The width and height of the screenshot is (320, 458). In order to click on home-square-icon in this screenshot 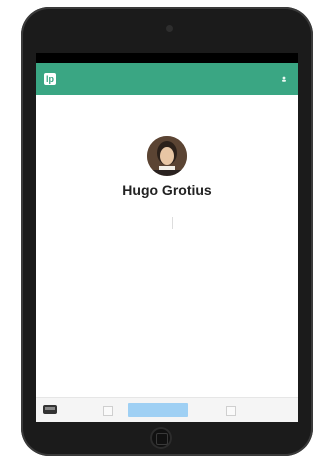, I will do `click(162, 439)`.